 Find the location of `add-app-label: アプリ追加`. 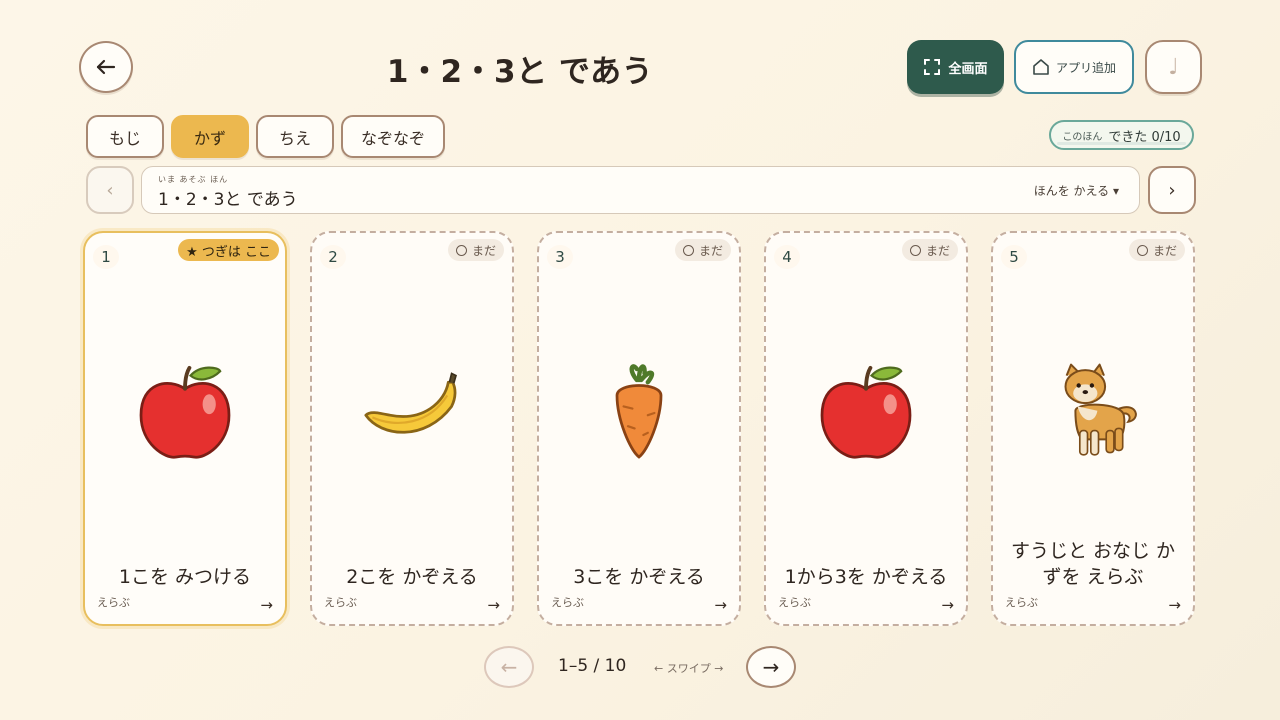

add-app-label: アプリ追加 is located at coordinates (1085, 67).